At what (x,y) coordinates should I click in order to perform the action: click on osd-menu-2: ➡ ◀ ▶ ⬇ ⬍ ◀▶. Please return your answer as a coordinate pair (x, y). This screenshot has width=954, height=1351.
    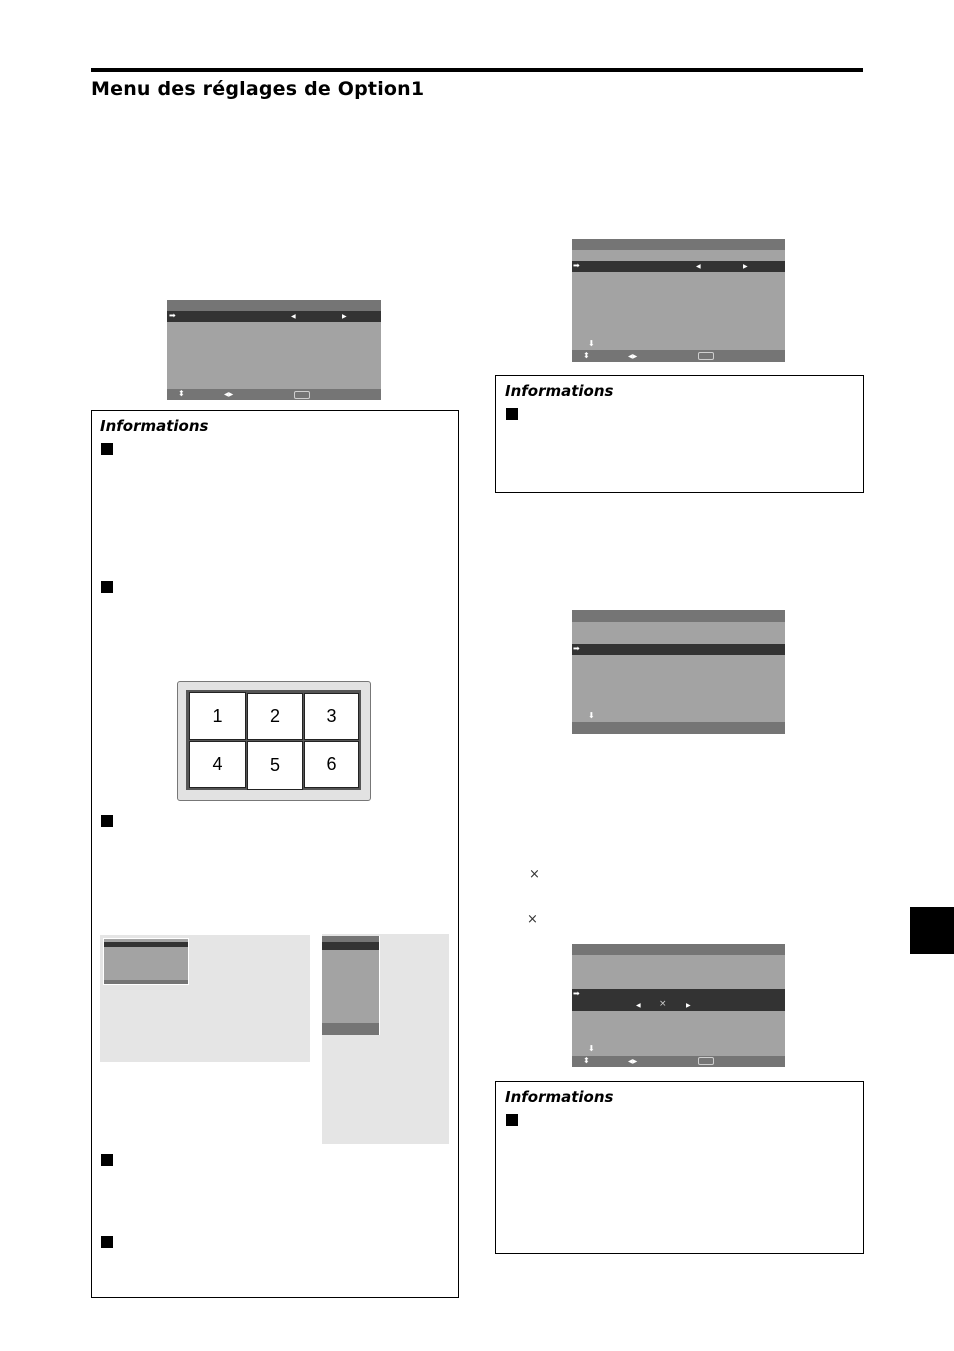
    Looking at the image, I should click on (678, 300).